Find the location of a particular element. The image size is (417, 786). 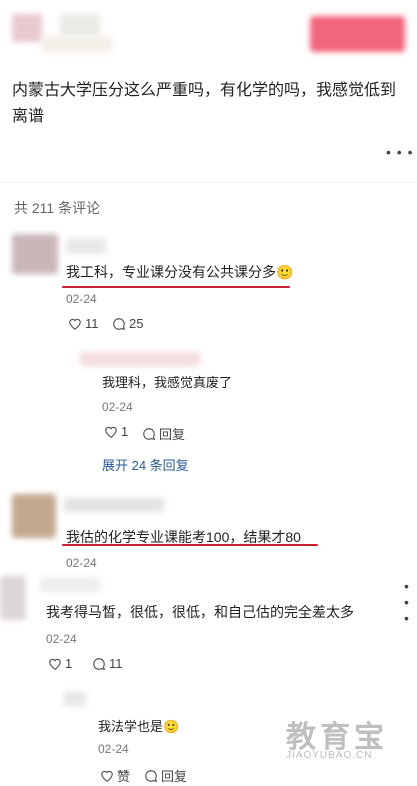

comments-count: 共 211 条评论 is located at coordinates (57, 208).